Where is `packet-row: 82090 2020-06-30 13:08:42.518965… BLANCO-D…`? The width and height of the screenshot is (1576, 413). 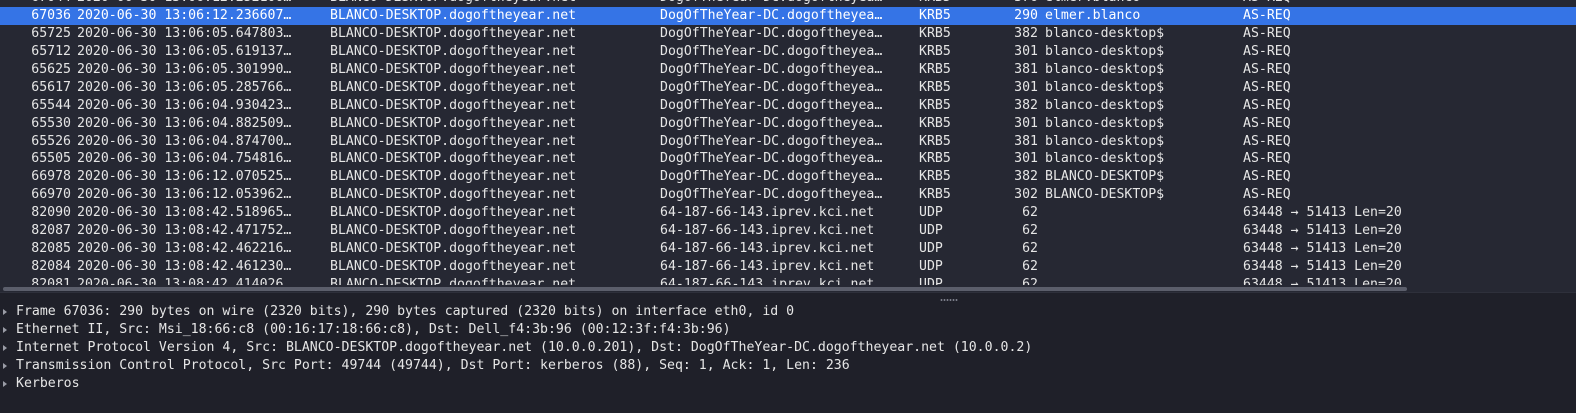 packet-row: 82090 2020-06-30 13:08:42.518965… BLANCO-D… is located at coordinates (788, 213).